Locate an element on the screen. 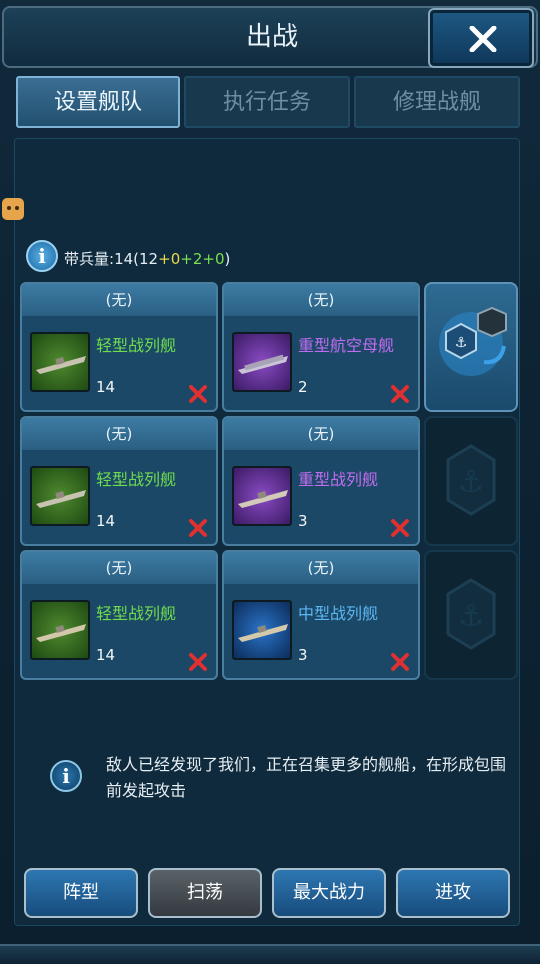 Image resolution: width=540 pixels, height=964 pixels. fleet-slot-5: (无) 轻型战列舰 14 is located at coordinates (119, 615).